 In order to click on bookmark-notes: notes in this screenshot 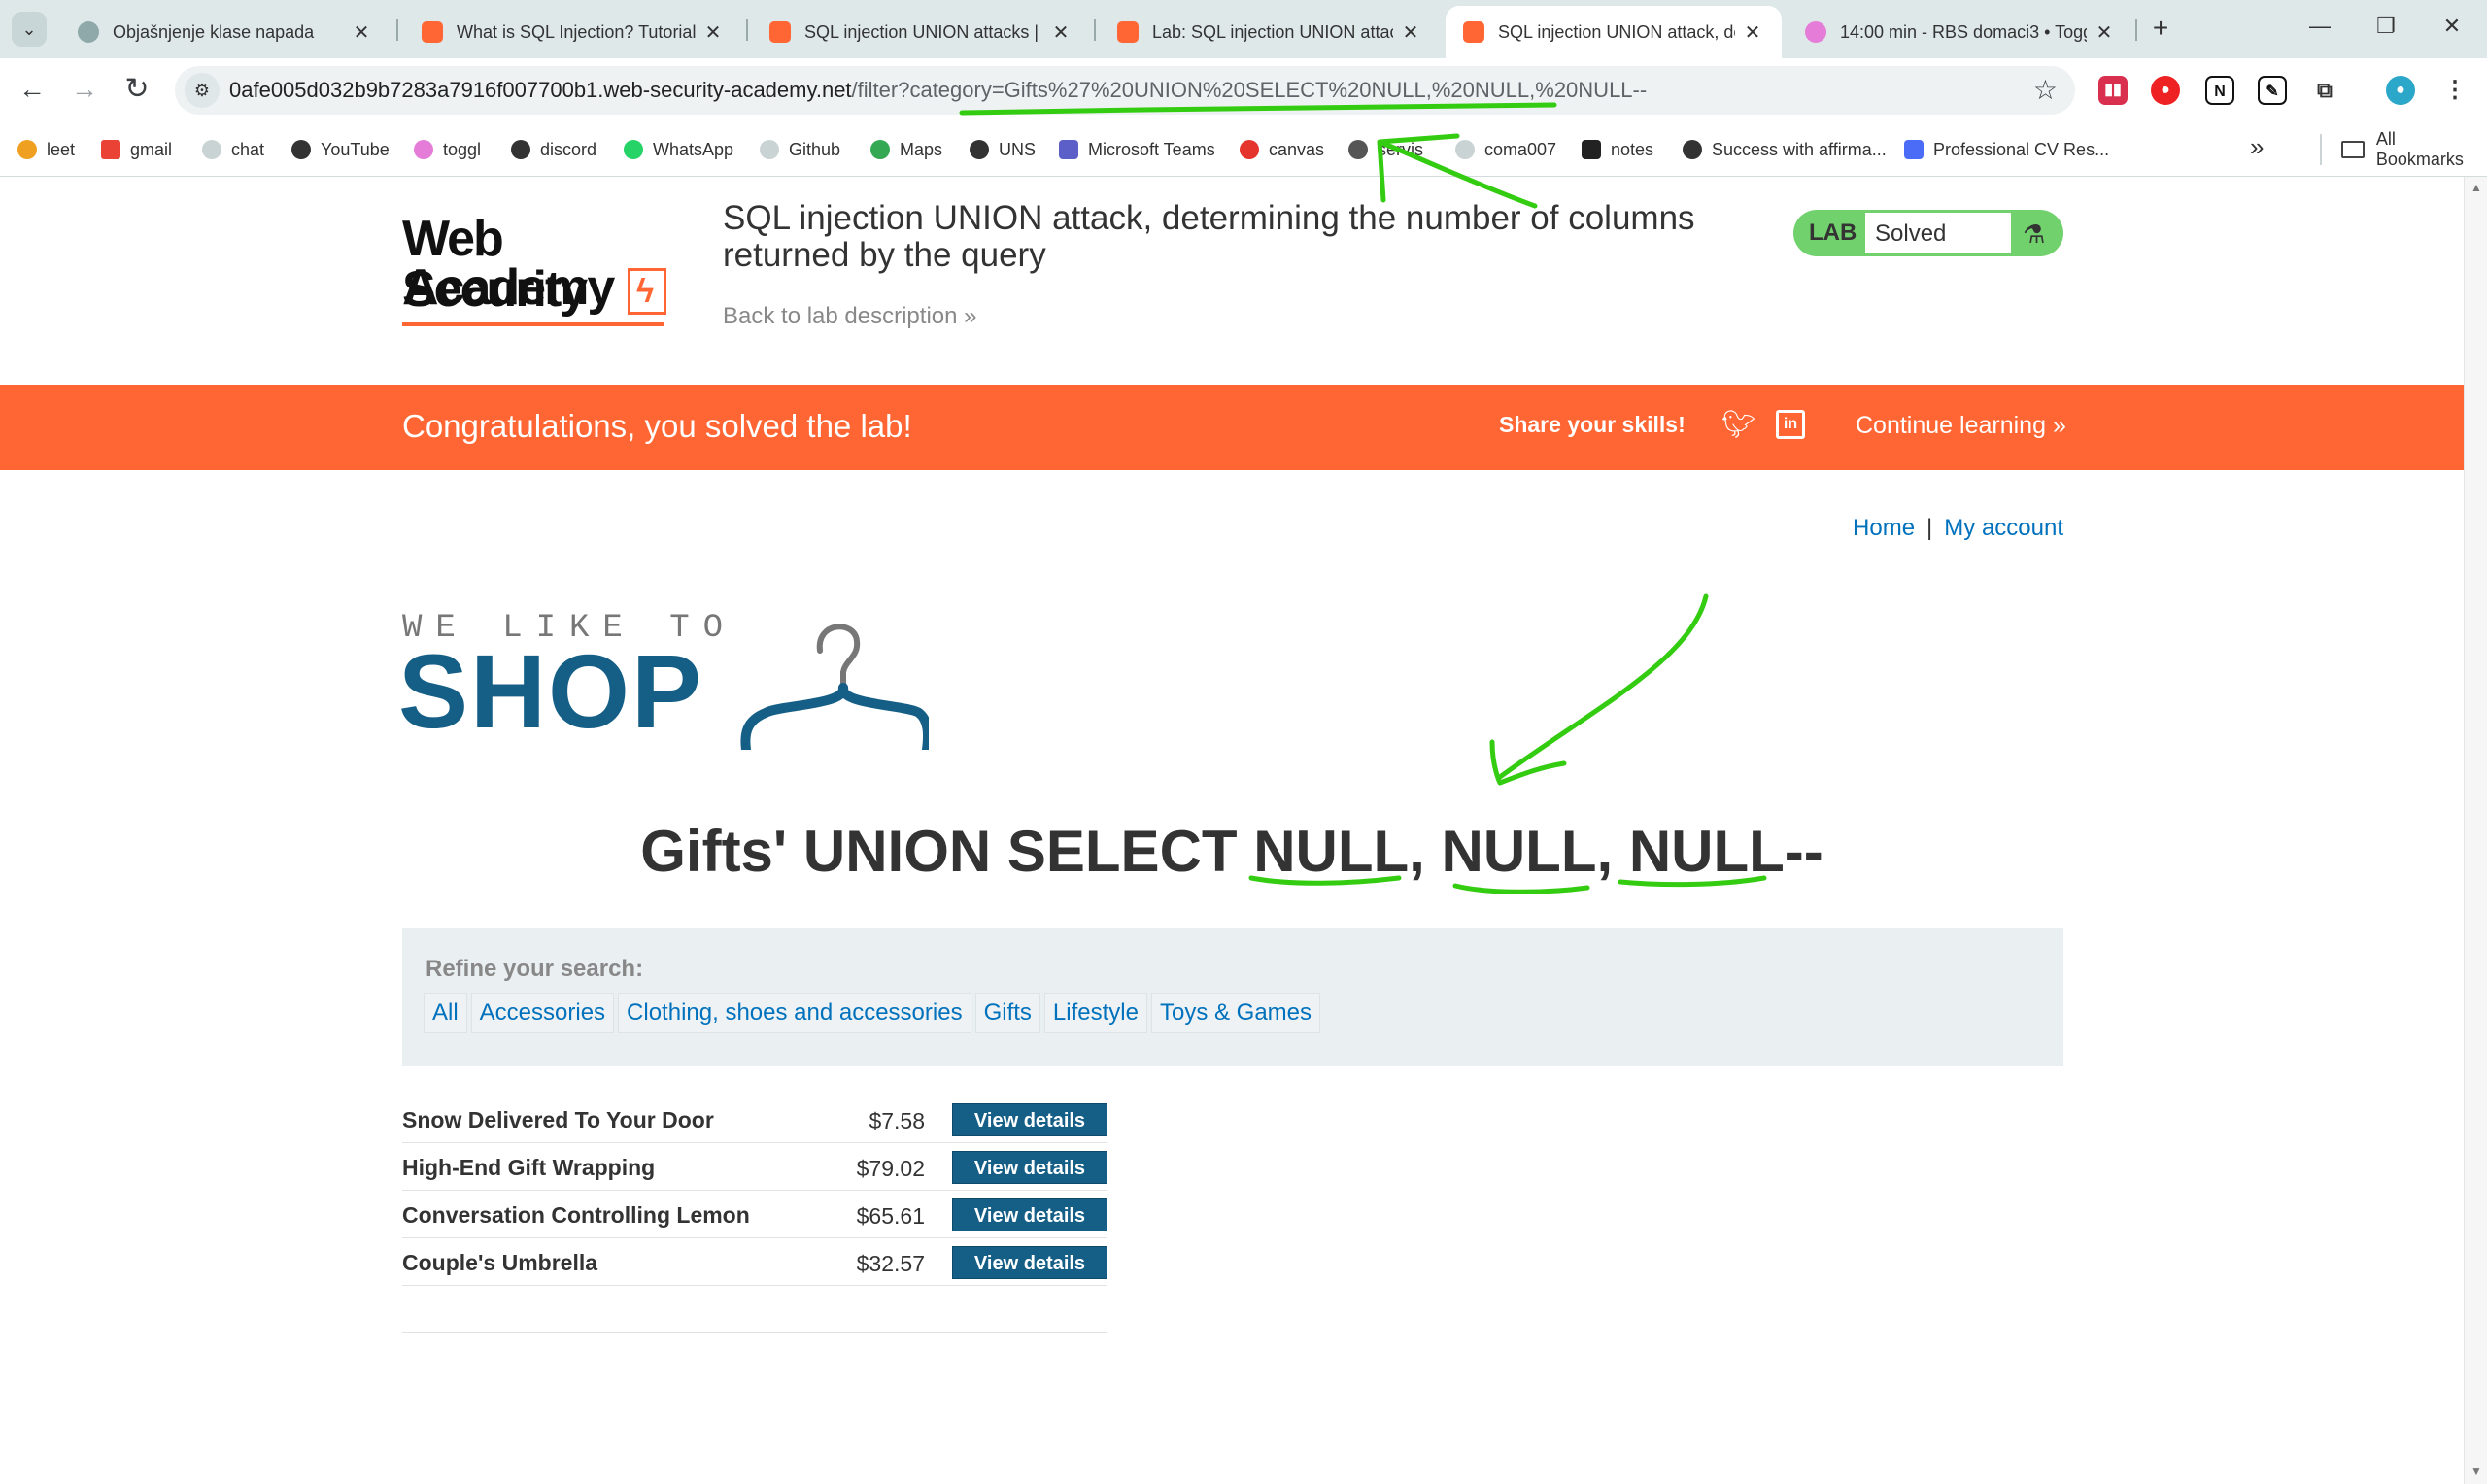, I will do `click(1617, 149)`.